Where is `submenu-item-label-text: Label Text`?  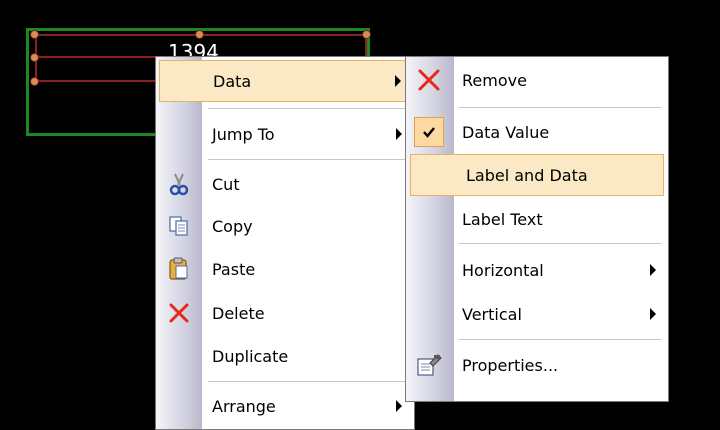
submenu-item-label-text: Label Text is located at coordinates (537, 219).